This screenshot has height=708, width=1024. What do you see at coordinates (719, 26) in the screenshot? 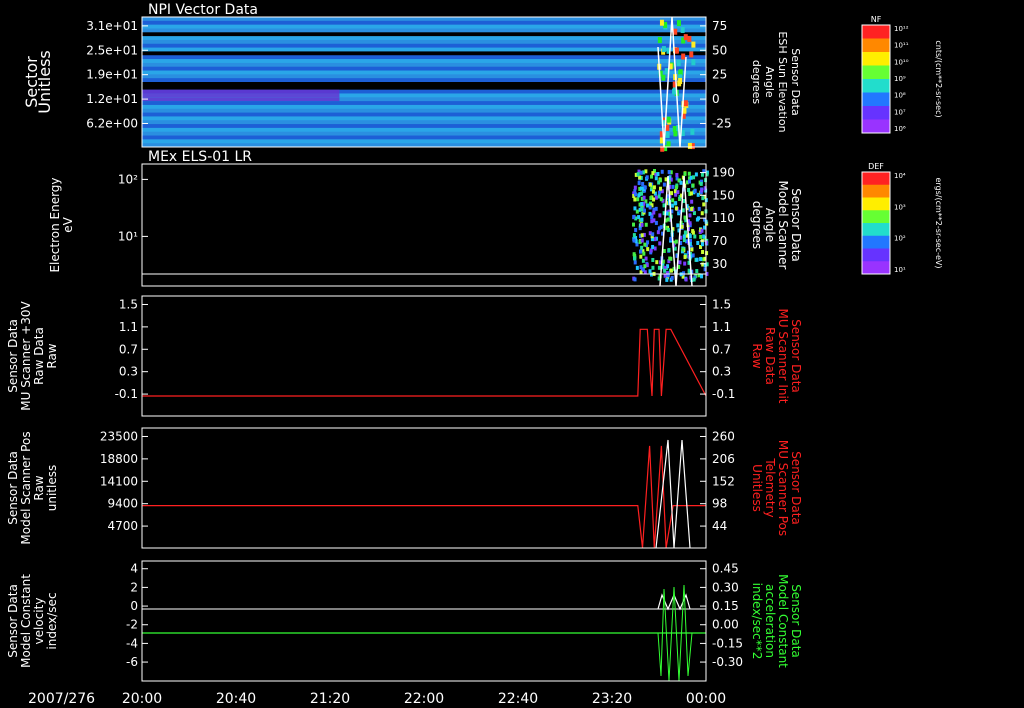
I see `right-tick-label: 75` at bounding box center [719, 26].